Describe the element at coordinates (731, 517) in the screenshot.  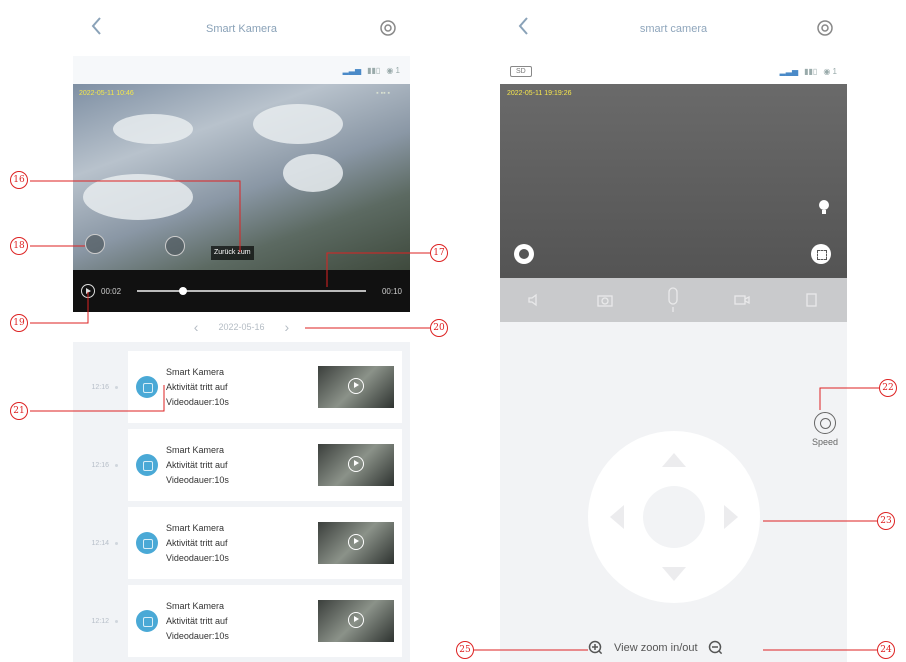
I see `arrow-right-icon` at that location.